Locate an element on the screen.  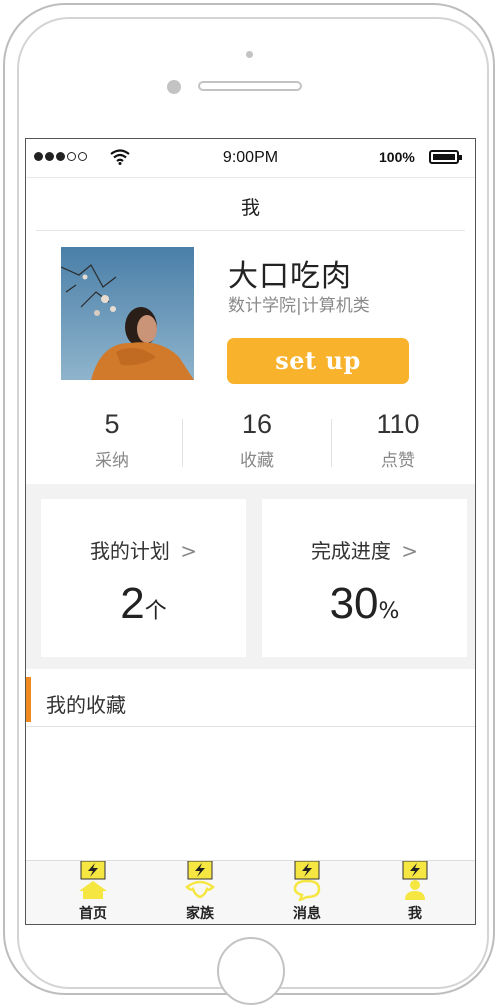
progress-card: 完成进度 > 30% is located at coordinates (364, 578).